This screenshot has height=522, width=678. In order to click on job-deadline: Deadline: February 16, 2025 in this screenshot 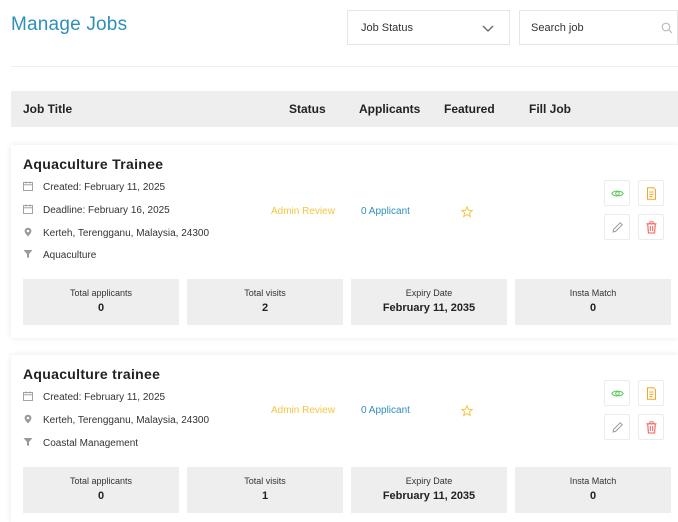, I will do `click(96, 211)`.